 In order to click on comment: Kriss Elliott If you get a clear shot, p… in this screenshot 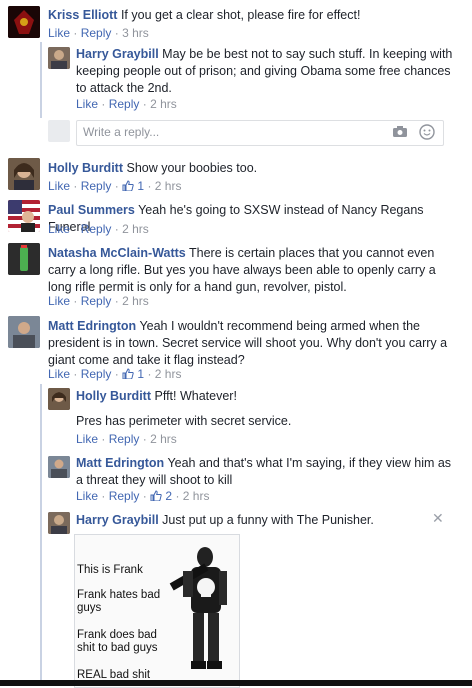, I will do `click(253, 15)`.